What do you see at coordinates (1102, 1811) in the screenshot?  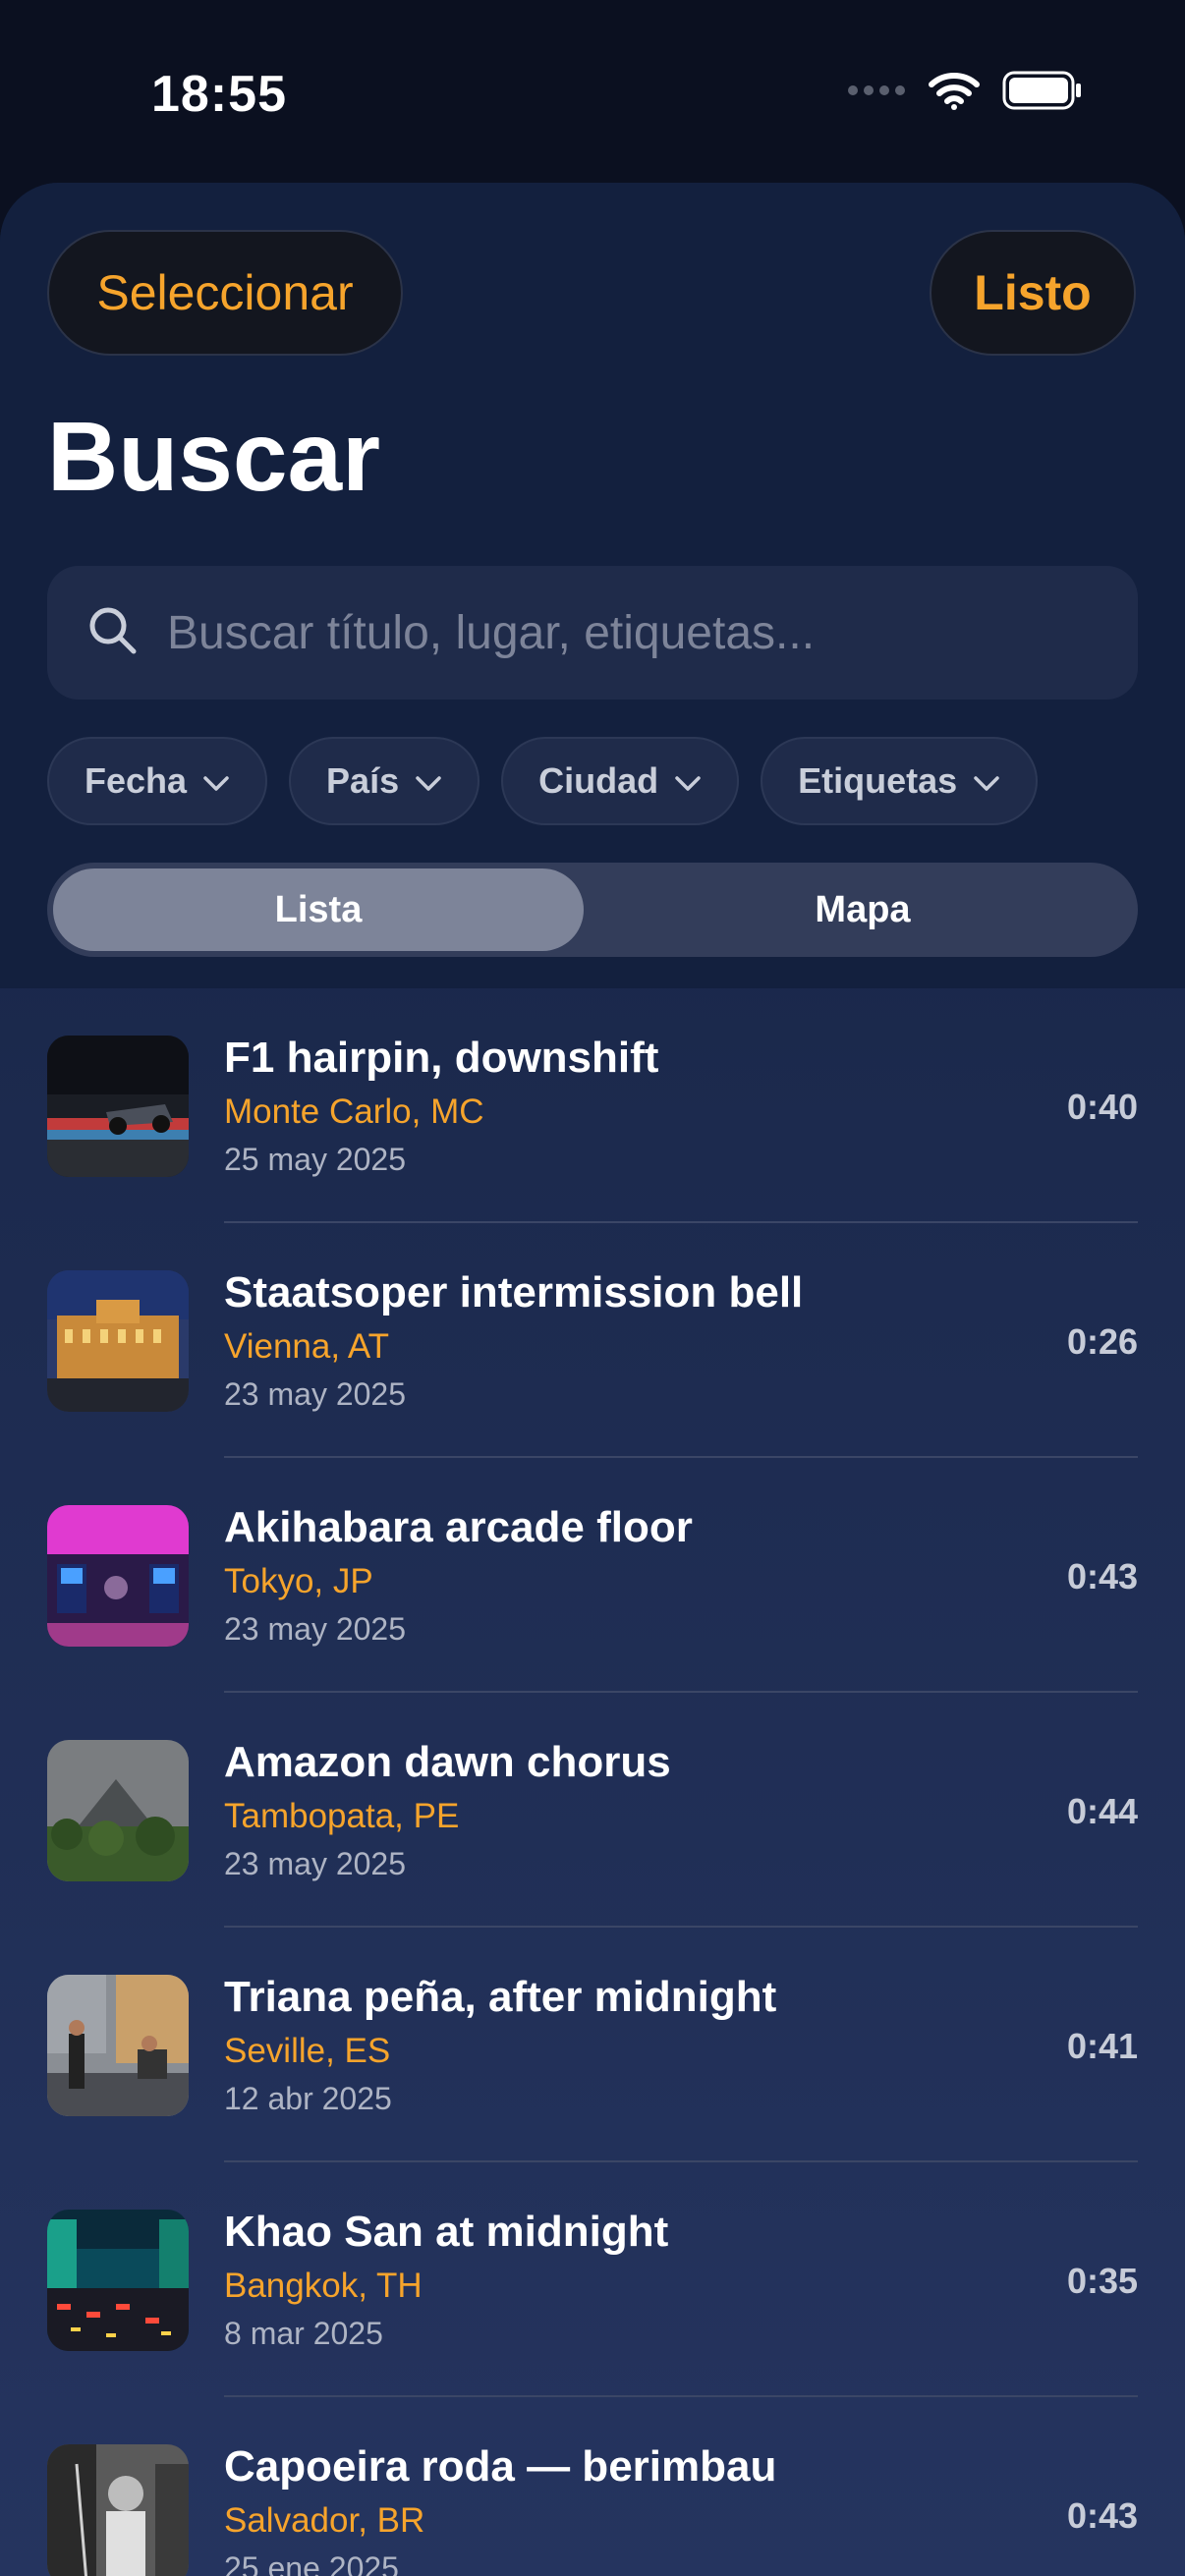 I see `item-duration: 0:44` at bounding box center [1102, 1811].